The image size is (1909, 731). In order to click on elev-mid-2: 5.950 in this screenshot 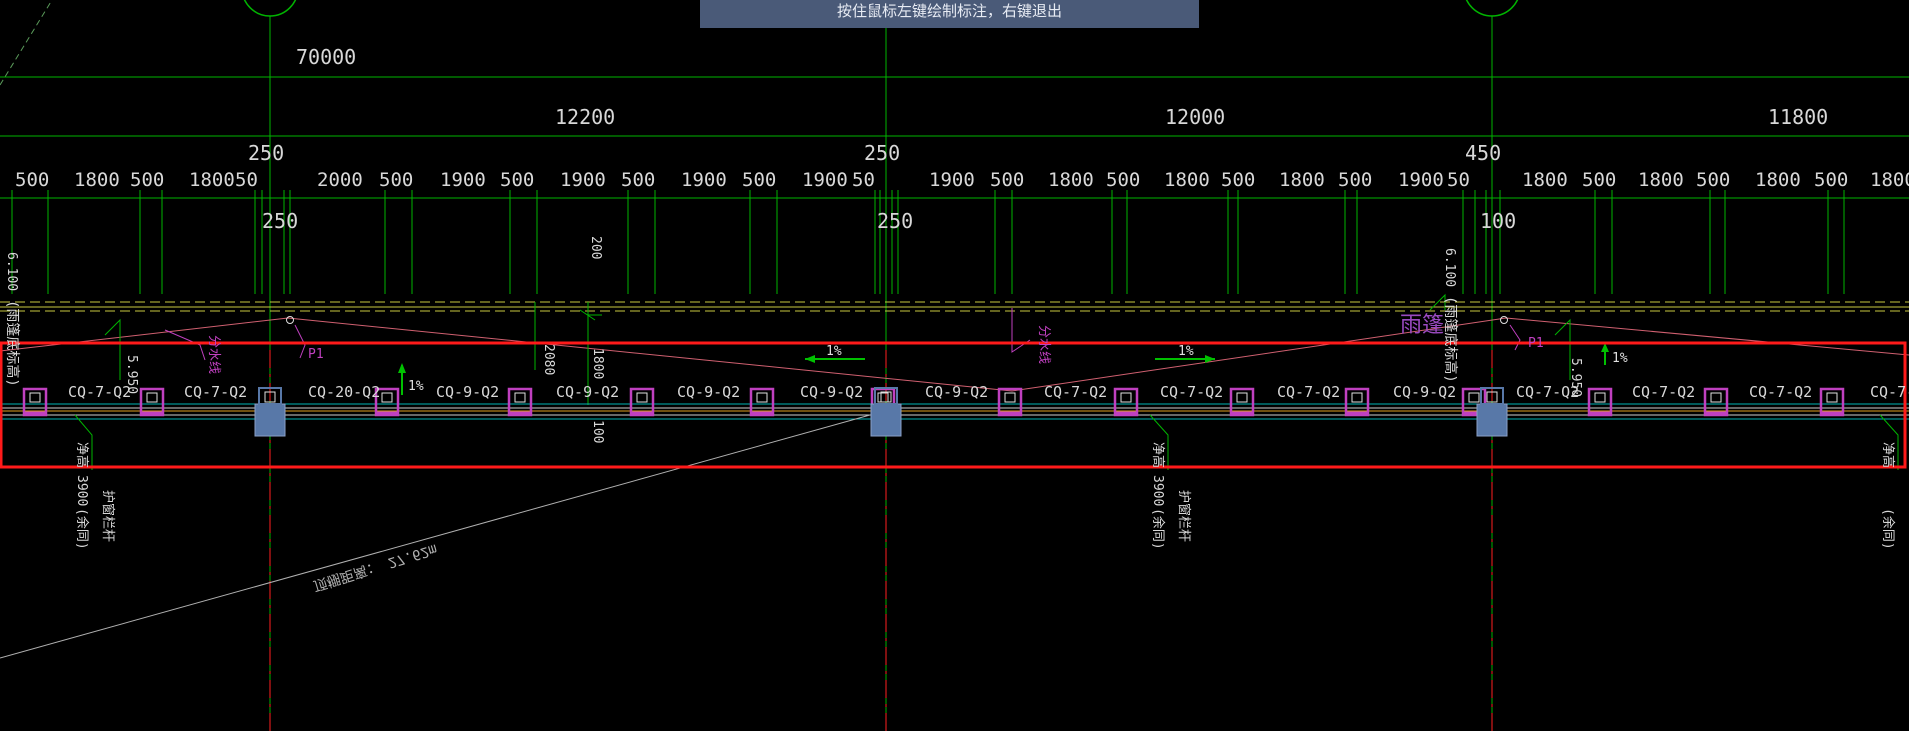, I will do `click(1575, 377)`.